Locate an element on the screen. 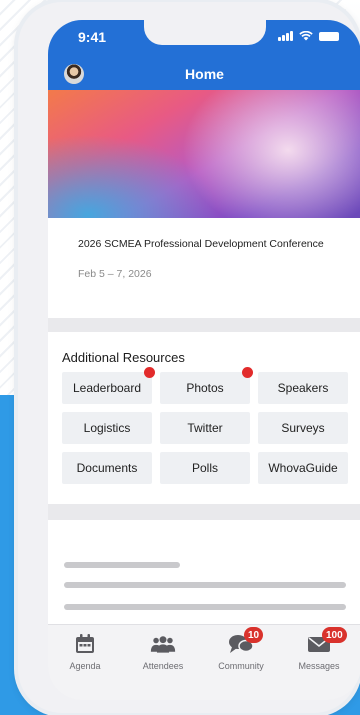  status-icons is located at coordinates (308, 36).